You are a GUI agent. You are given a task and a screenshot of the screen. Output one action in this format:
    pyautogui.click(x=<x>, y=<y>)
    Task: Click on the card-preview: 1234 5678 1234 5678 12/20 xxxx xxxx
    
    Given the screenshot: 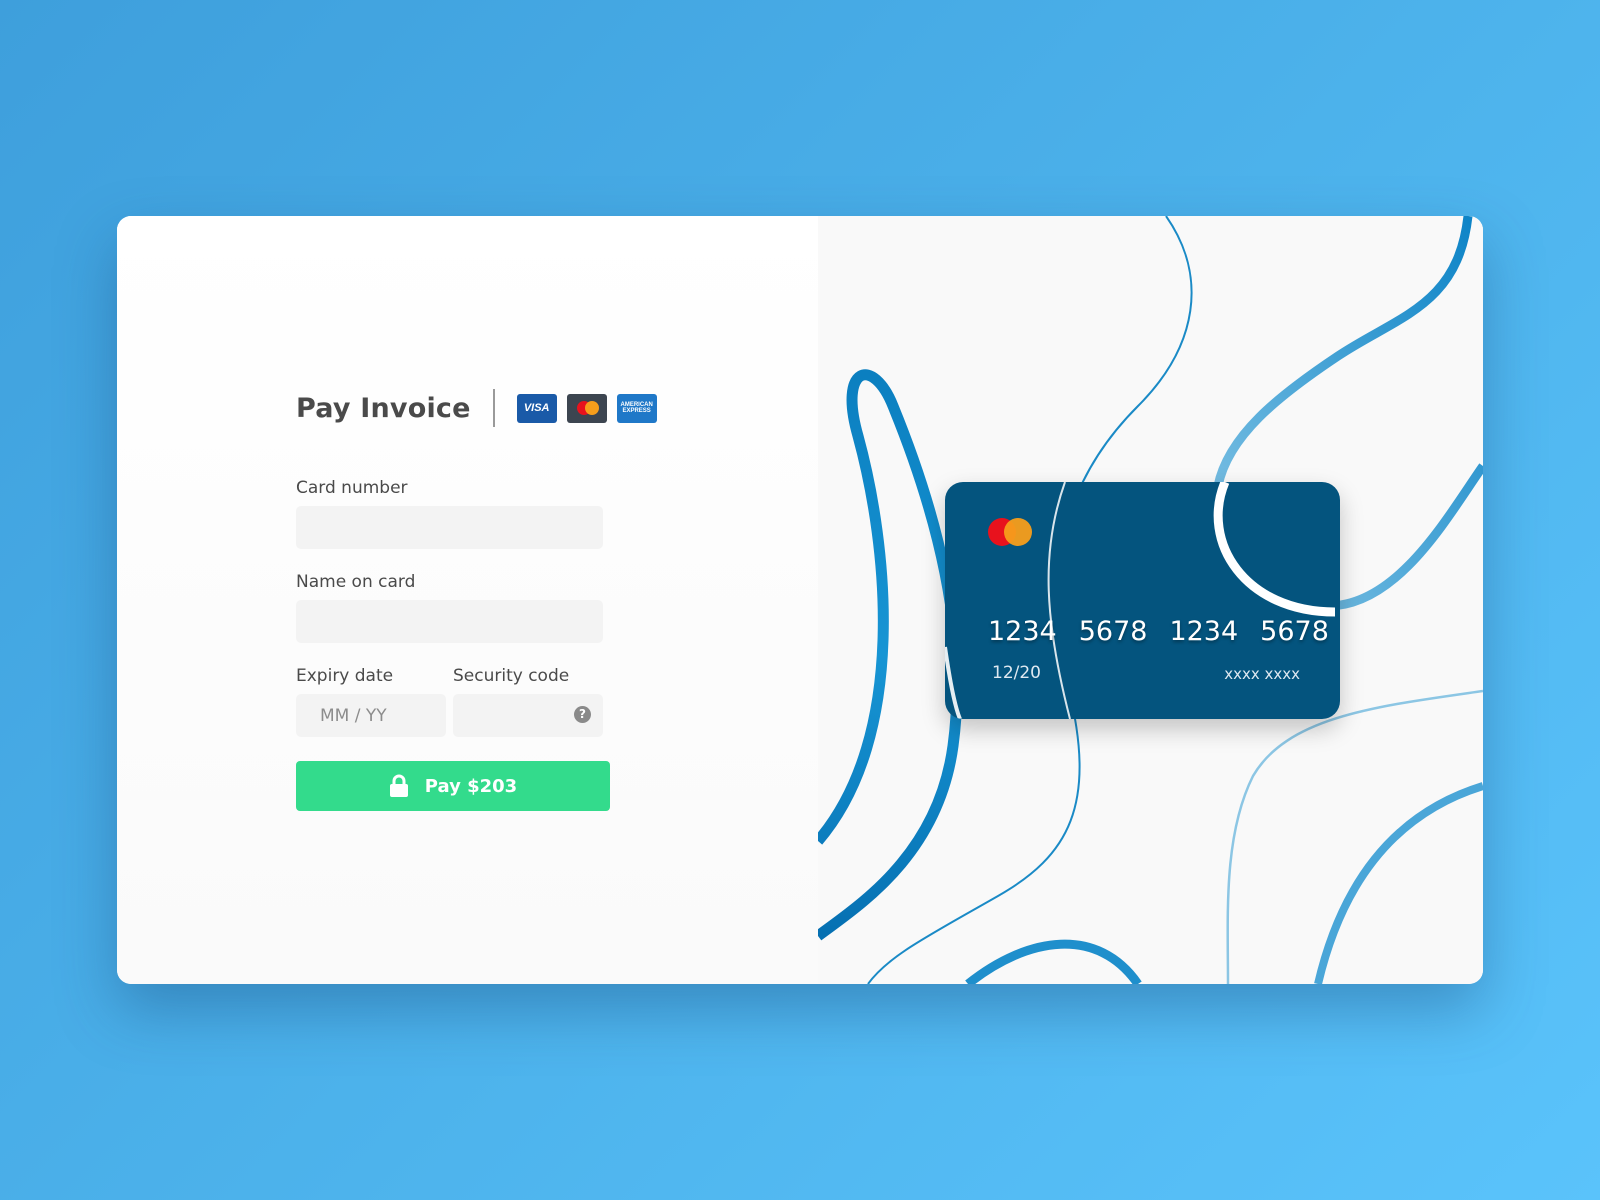 What is the action you would take?
    pyautogui.click(x=1142, y=600)
    